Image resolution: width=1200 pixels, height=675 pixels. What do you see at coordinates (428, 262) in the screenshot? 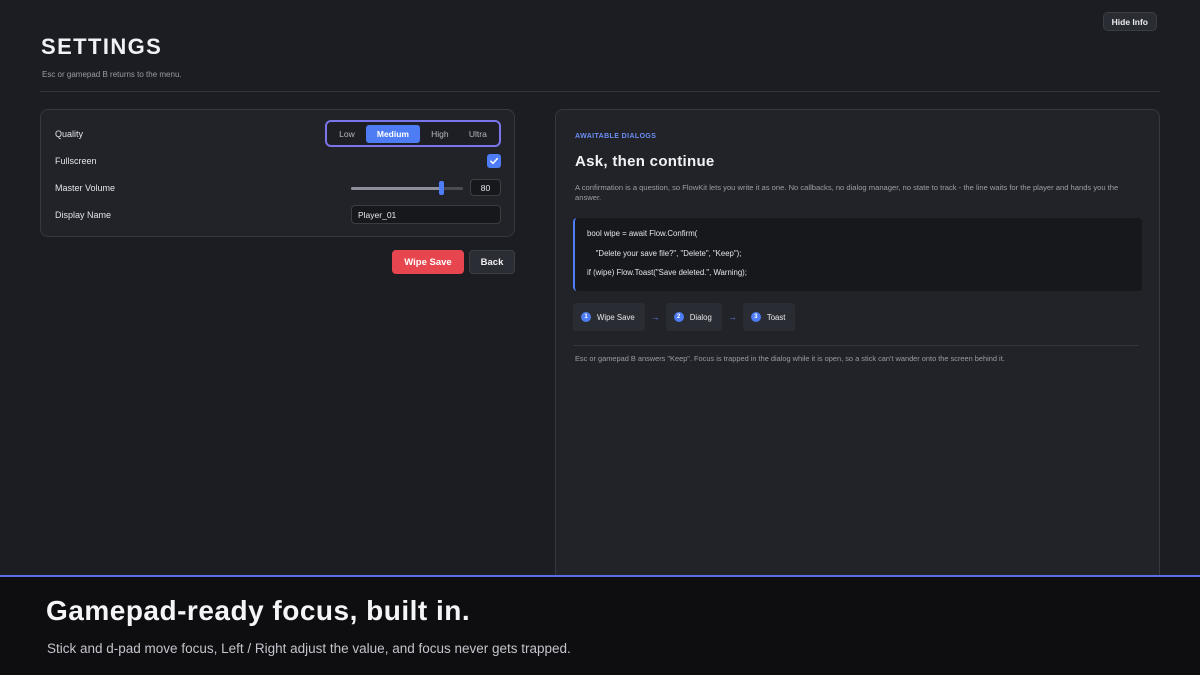
I see `wipe-save-button: Wipe Save` at bounding box center [428, 262].